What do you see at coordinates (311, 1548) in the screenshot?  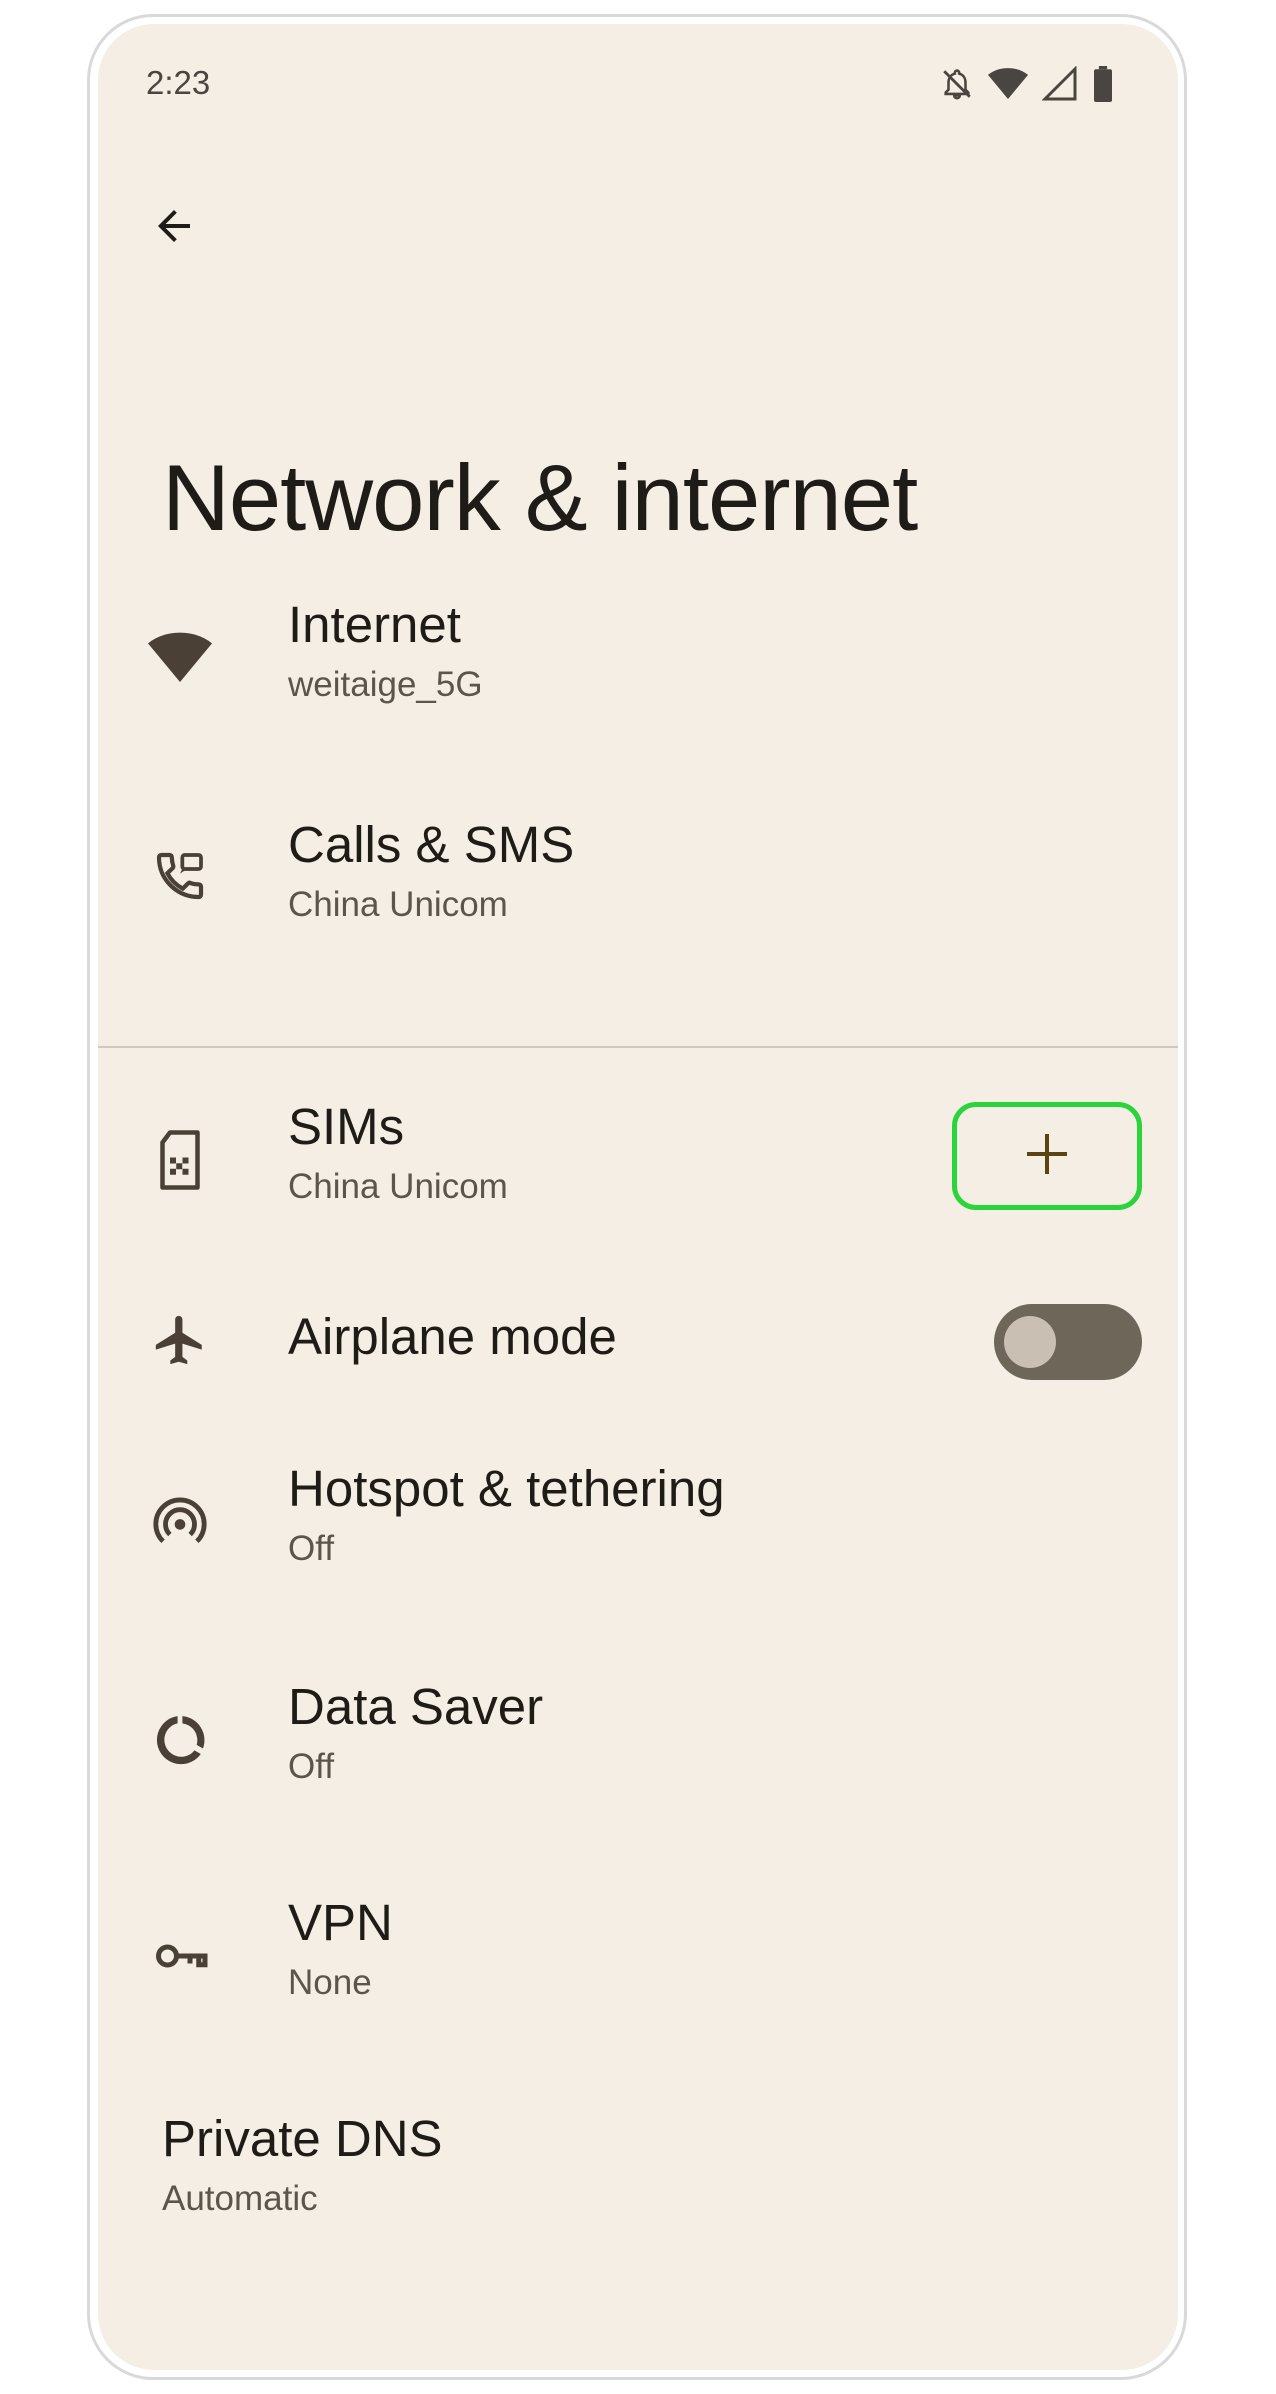 I see `hotspot-summary: Off` at bounding box center [311, 1548].